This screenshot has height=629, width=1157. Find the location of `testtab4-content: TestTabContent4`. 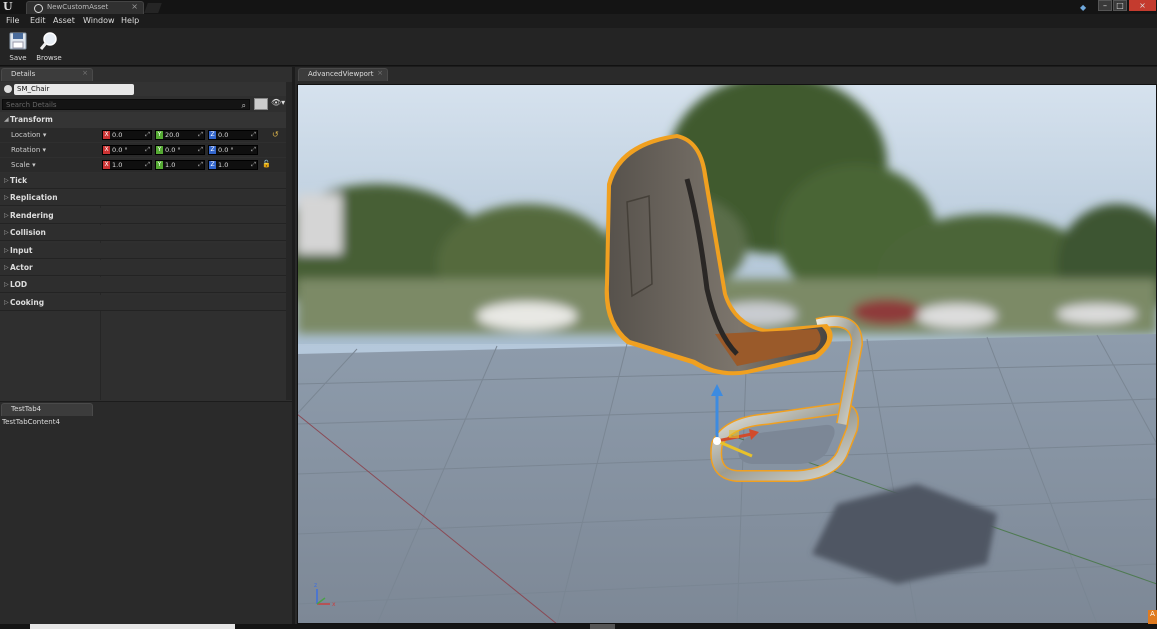

testtab4-content: TestTabContent4 is located at coordinates (31, 422).